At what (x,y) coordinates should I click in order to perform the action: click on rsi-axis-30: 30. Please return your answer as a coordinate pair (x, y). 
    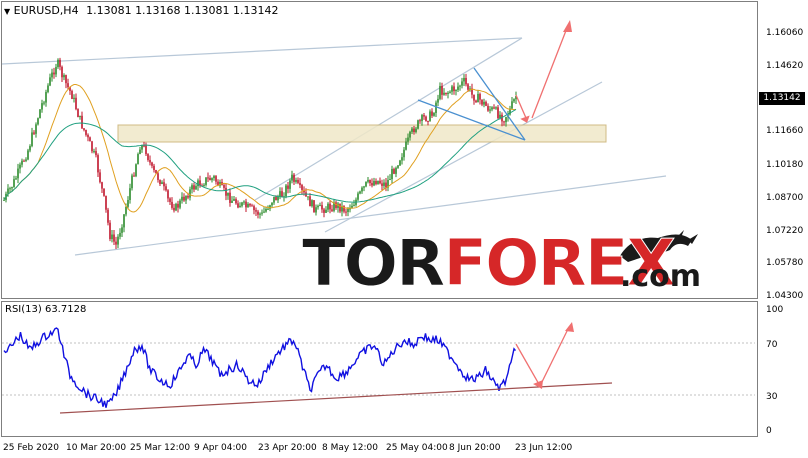
    Looking at the image, I should click on (772, 397).